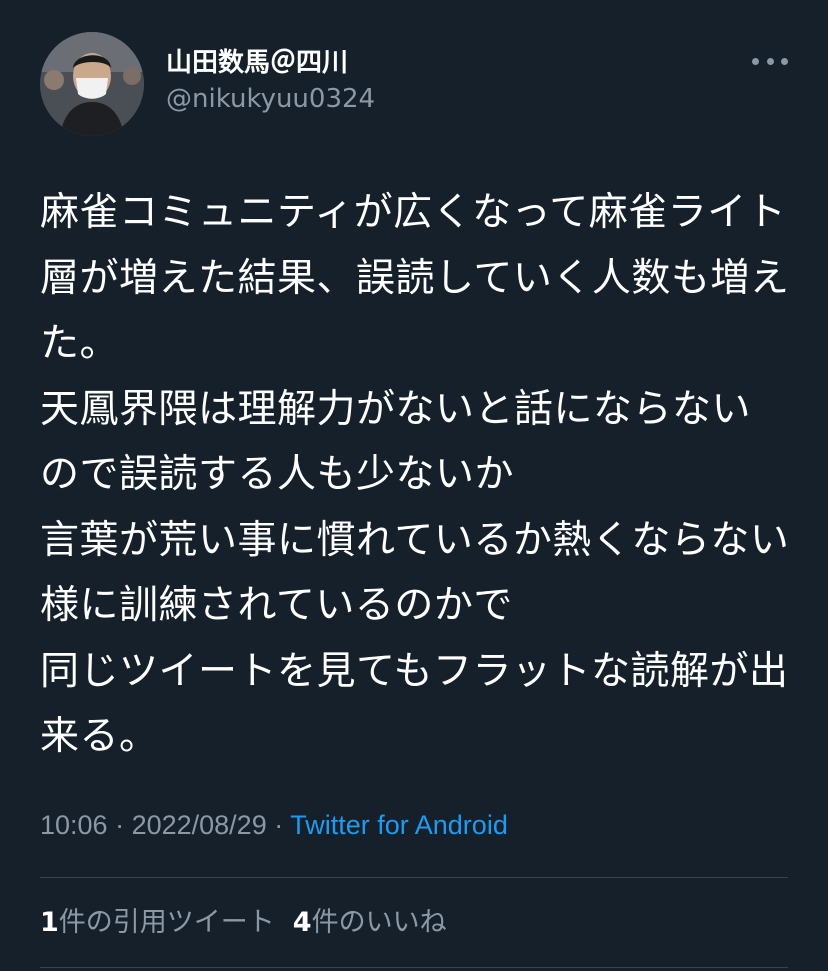  Describe the element at coordinates (74, 825) in the screenshot. I see `tweet-time: 10:06` at that location.